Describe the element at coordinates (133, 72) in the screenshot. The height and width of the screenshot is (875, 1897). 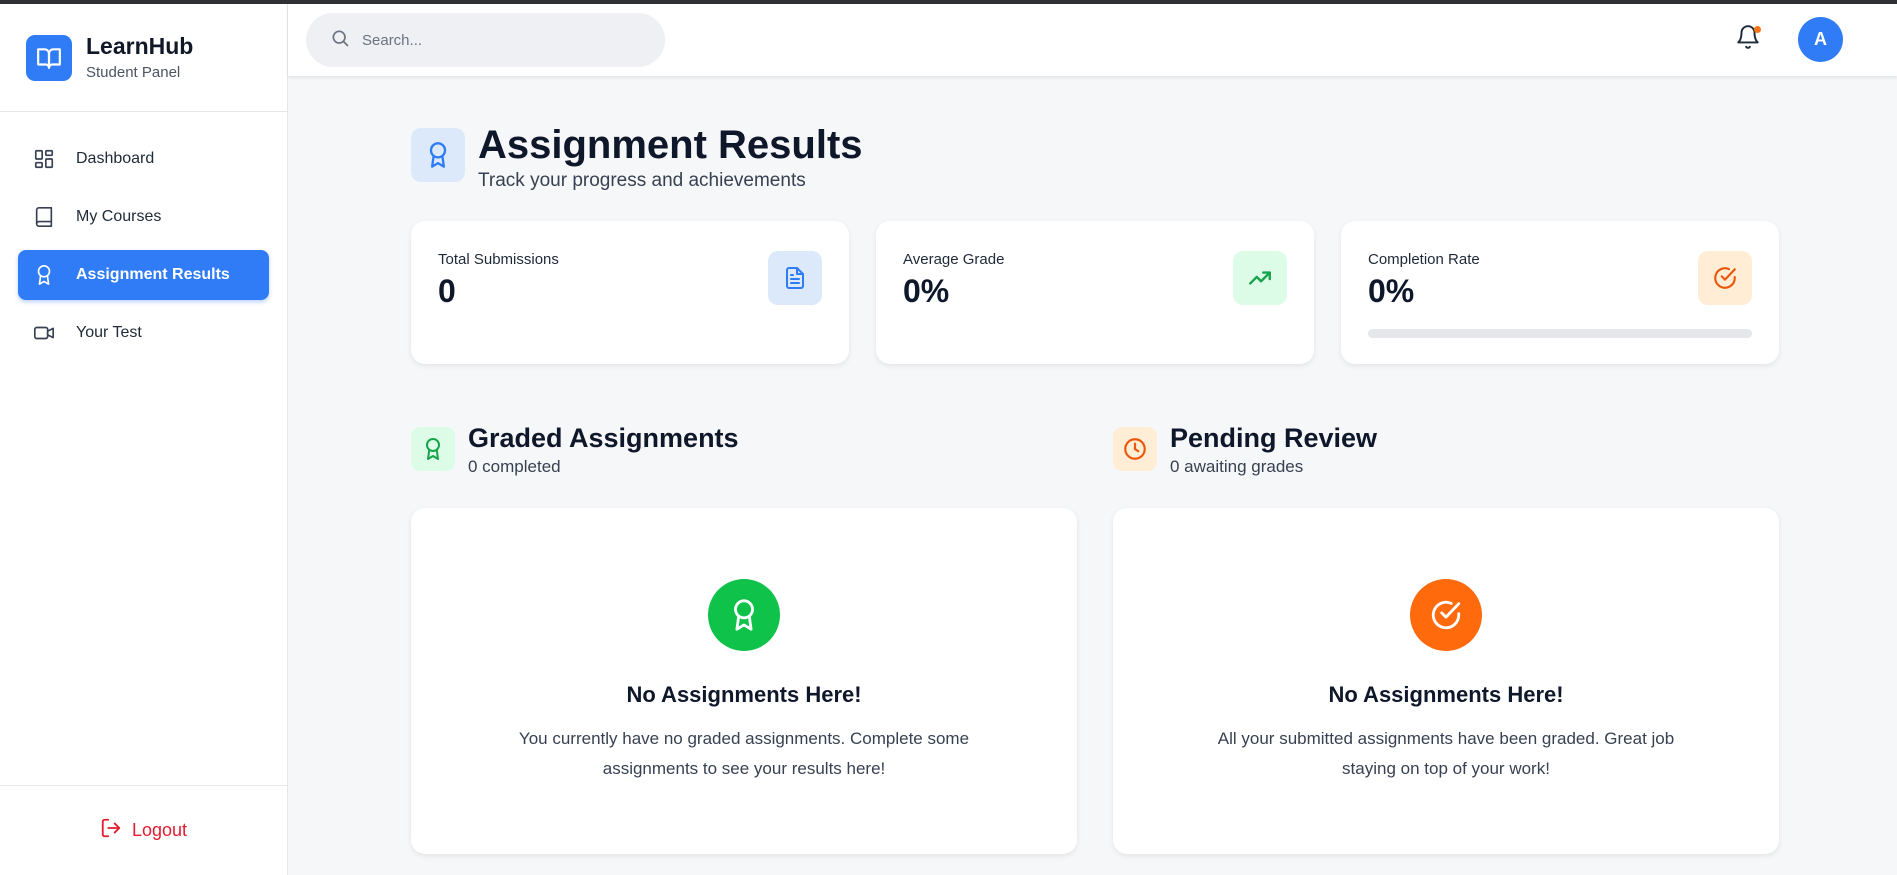
I see `app-subtitle: Student Panel` at that location.